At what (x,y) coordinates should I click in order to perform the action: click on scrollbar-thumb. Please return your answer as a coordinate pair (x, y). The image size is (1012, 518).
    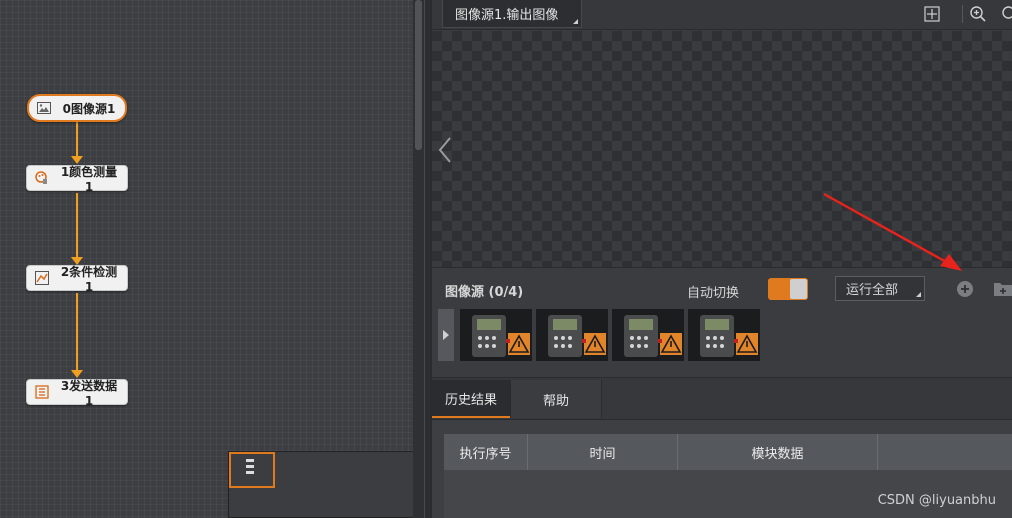
    Looking at the image, I should click on (418, 75).